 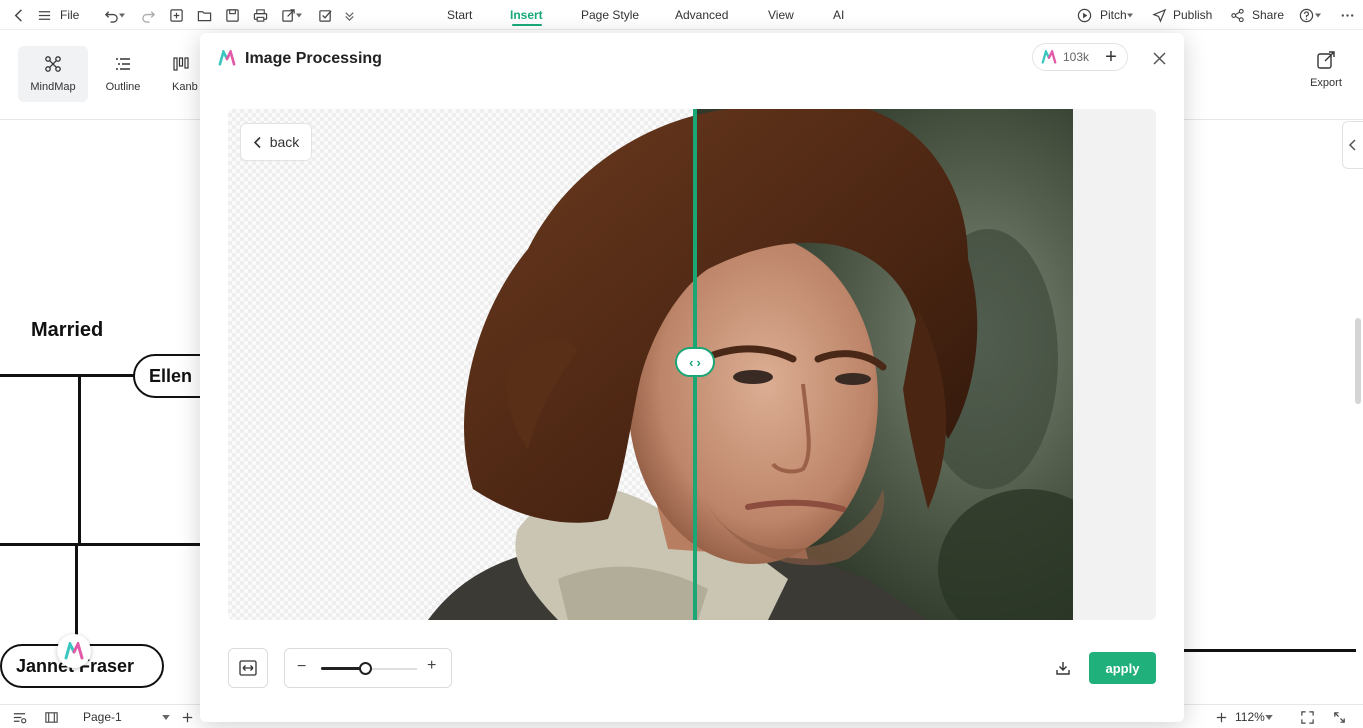 I want to click on right-panel-toggle, so click(x=1352, y=145).